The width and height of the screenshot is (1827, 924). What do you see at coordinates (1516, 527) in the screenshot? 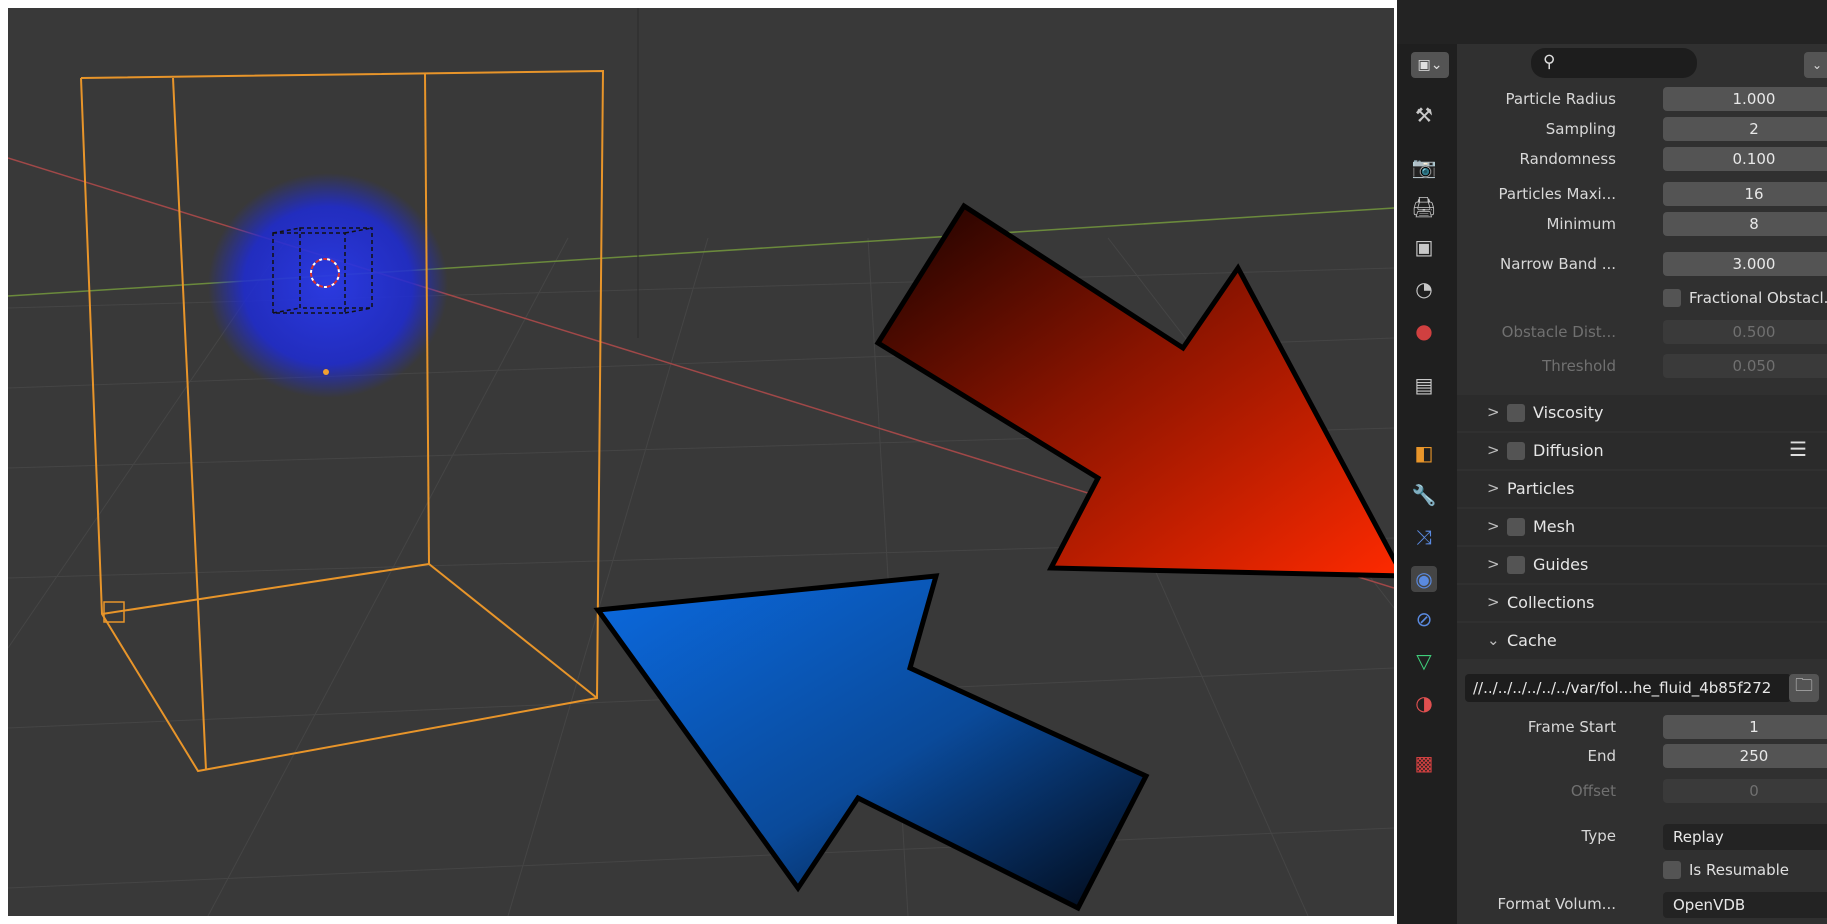
I see `mesh-checkbox` at bounding box center [1516, 527].